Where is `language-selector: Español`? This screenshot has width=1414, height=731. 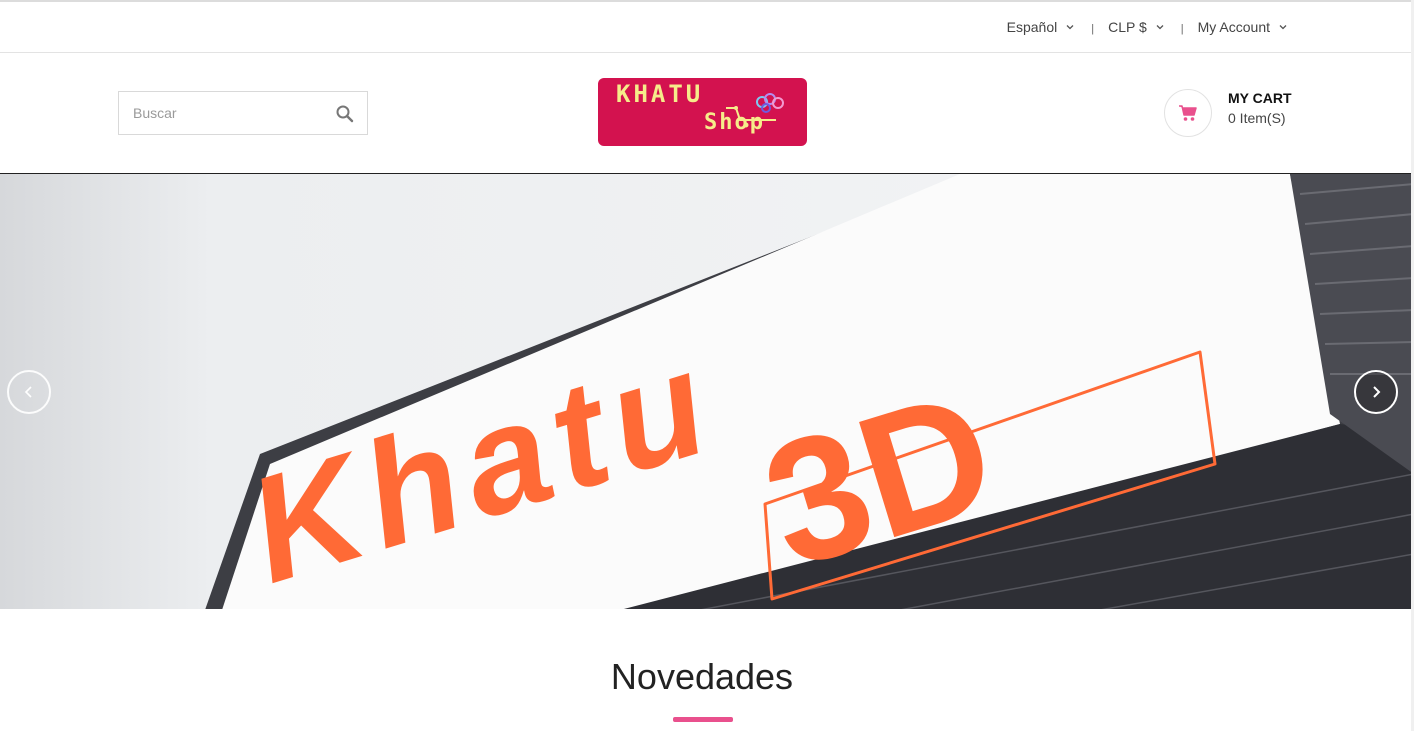 language-selector: Español is located at coordinates (1041, 27).